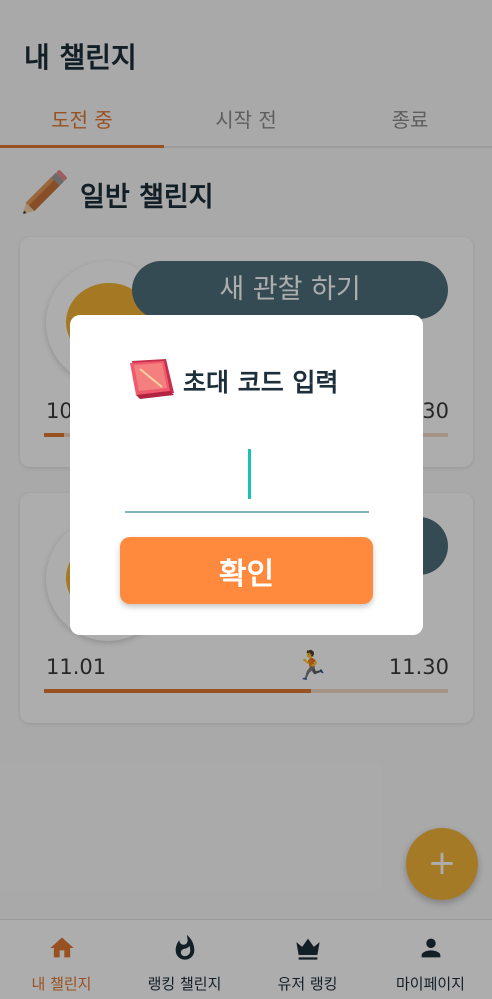 The height and width of the screenshot is (999, 492). What do you see at coordinates (246, 570) in the screenshot?
I see `confirm-button: 확인` at bounding box center [246, 570].